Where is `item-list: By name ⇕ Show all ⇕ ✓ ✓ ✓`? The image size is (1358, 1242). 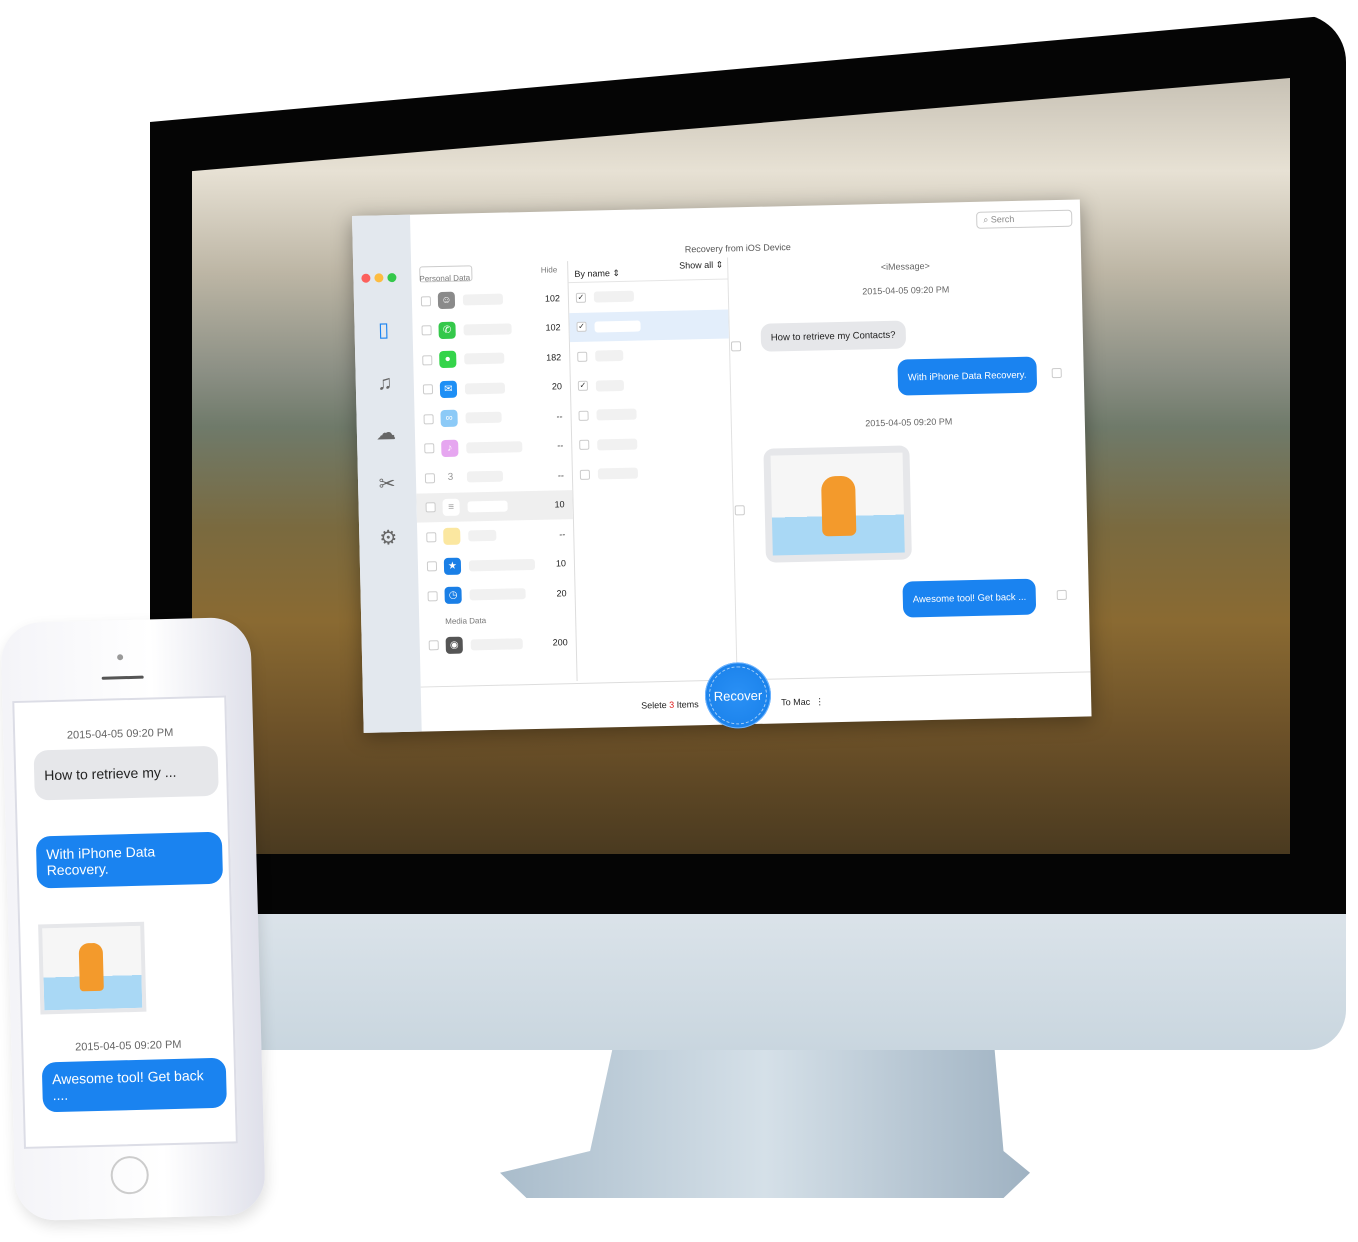
item-list: By name ⇕ Show all ⇕ ✓ ✓ ✓ is located at coordinates (653, 469).